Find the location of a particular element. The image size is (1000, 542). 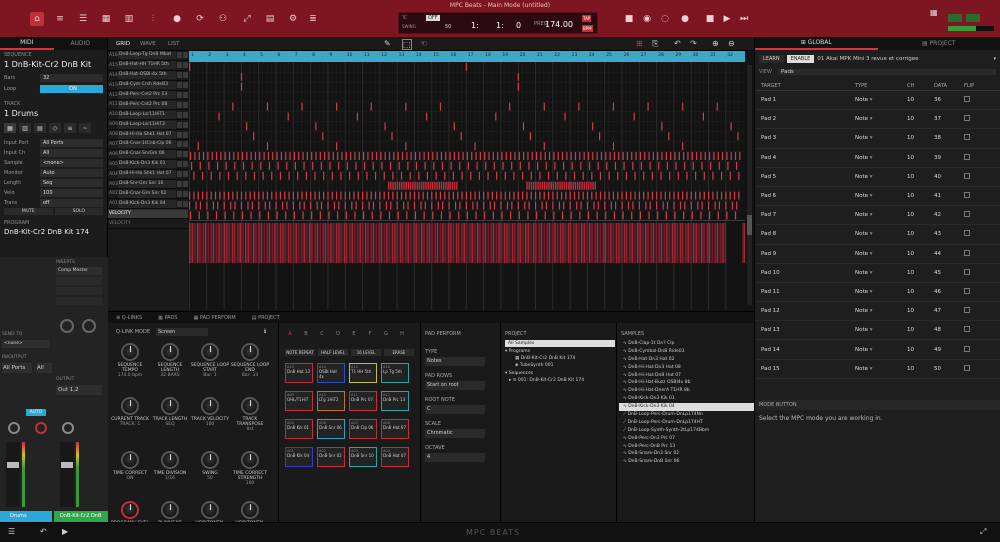

input-port-select: All Ports is located at coordinates (17, 368).